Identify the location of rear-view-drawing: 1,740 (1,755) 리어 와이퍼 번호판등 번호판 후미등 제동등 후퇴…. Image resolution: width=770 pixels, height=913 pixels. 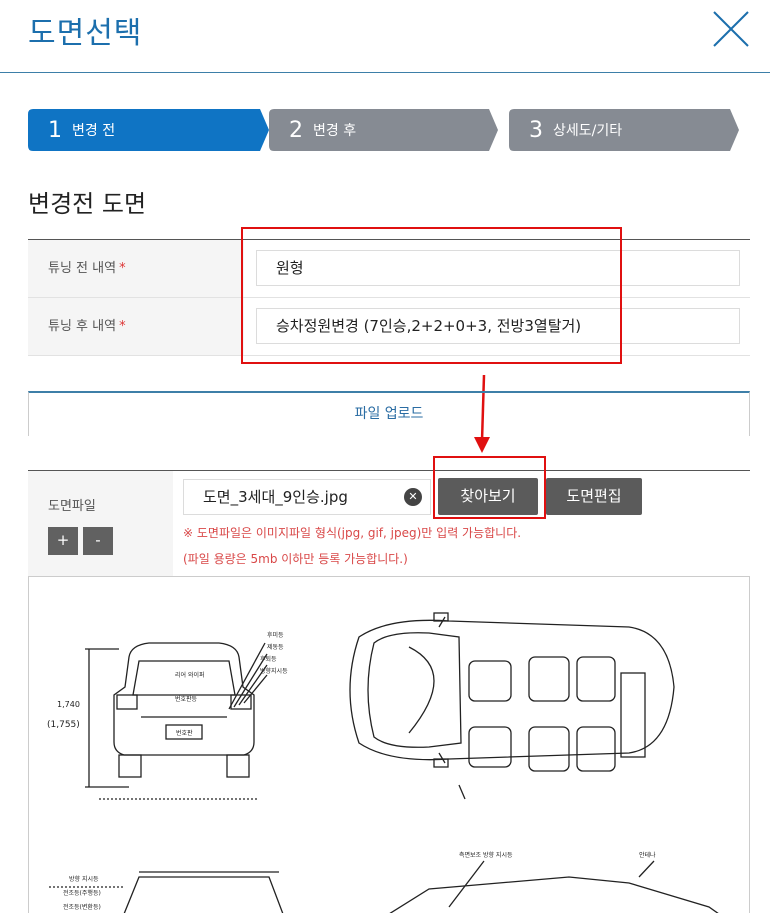
(167, 715).